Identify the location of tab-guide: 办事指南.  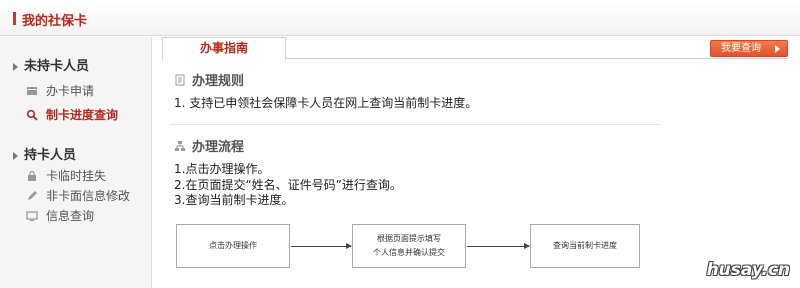
(224, 48).